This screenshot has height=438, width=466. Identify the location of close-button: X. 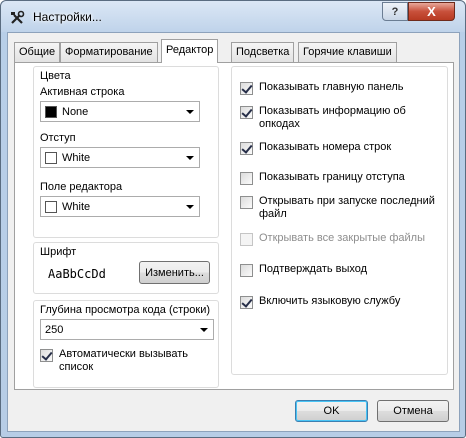
(431, 11).